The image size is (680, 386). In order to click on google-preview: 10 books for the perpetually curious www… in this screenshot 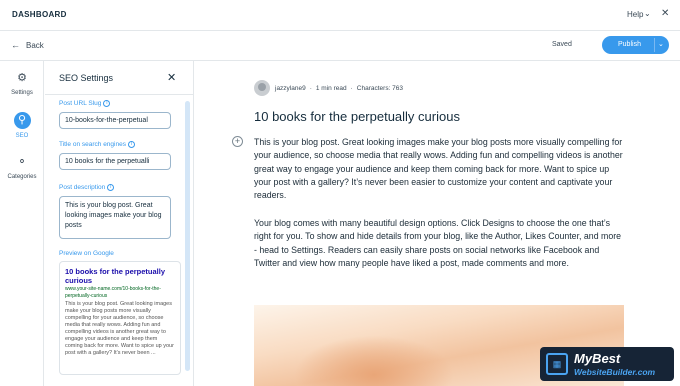, I will do `click(120, 318)`.